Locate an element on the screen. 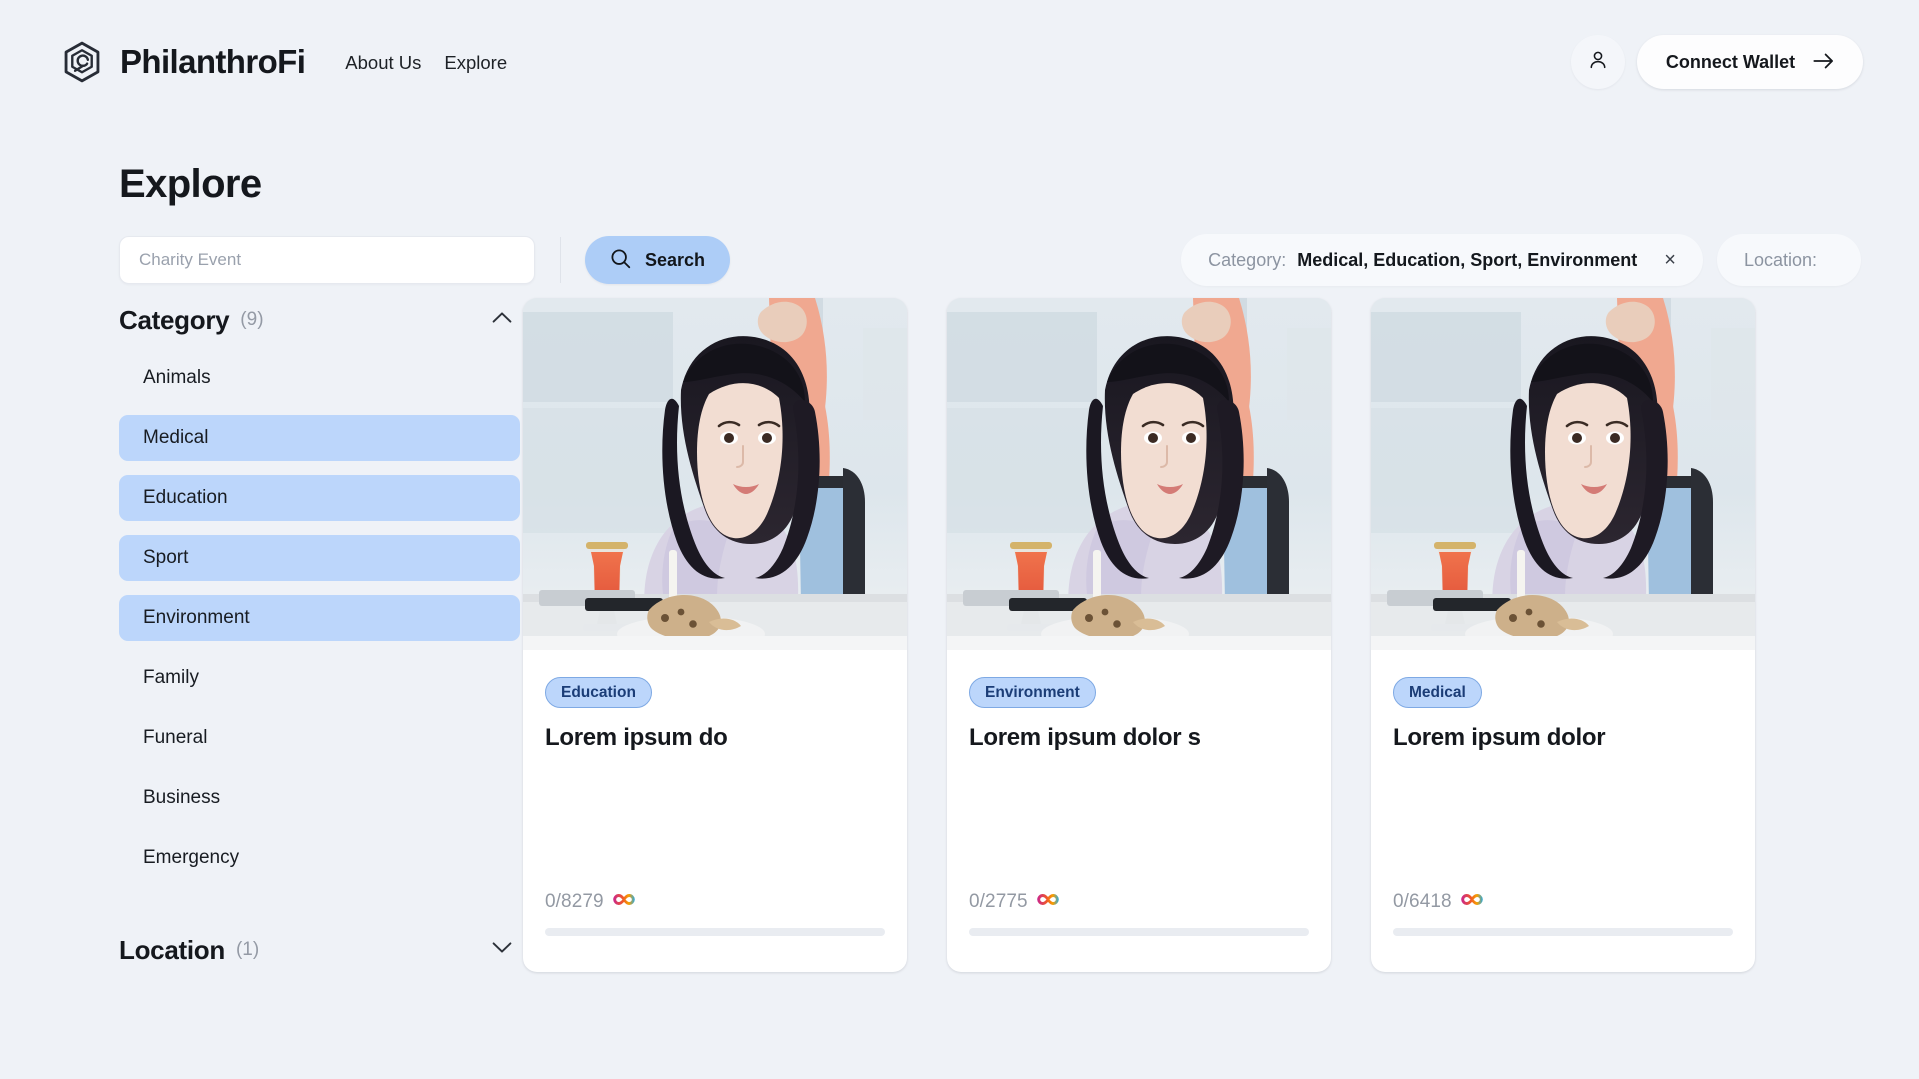 This screenshot has height=1079, width=1919. filter-chip-location: Location: is located at coordinates (1788, 260).